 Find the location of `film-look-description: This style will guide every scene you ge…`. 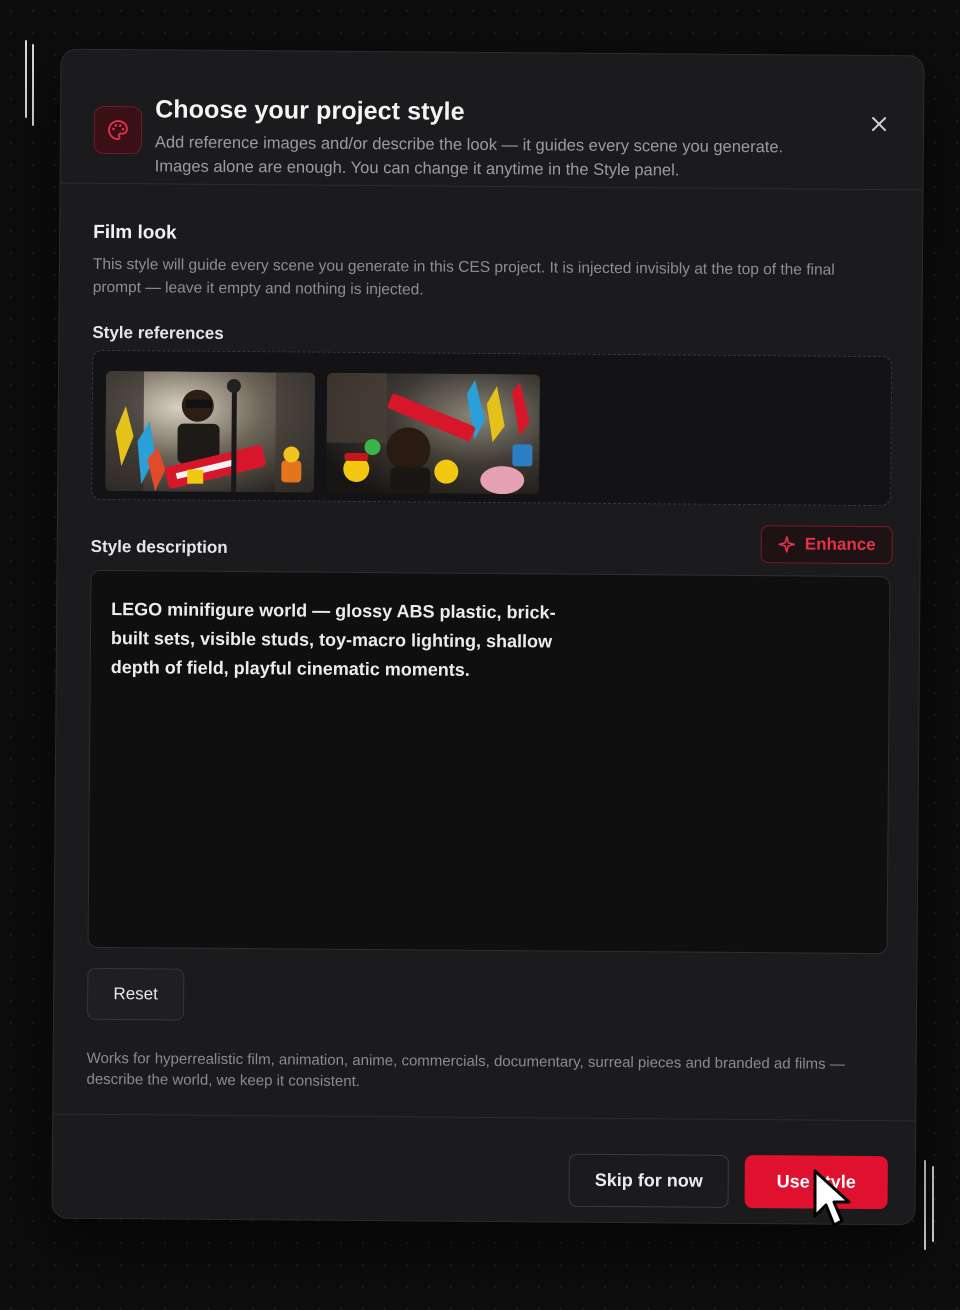

film-look-description: This style will guide every scene you ge… is located at coordinates (463, 277).